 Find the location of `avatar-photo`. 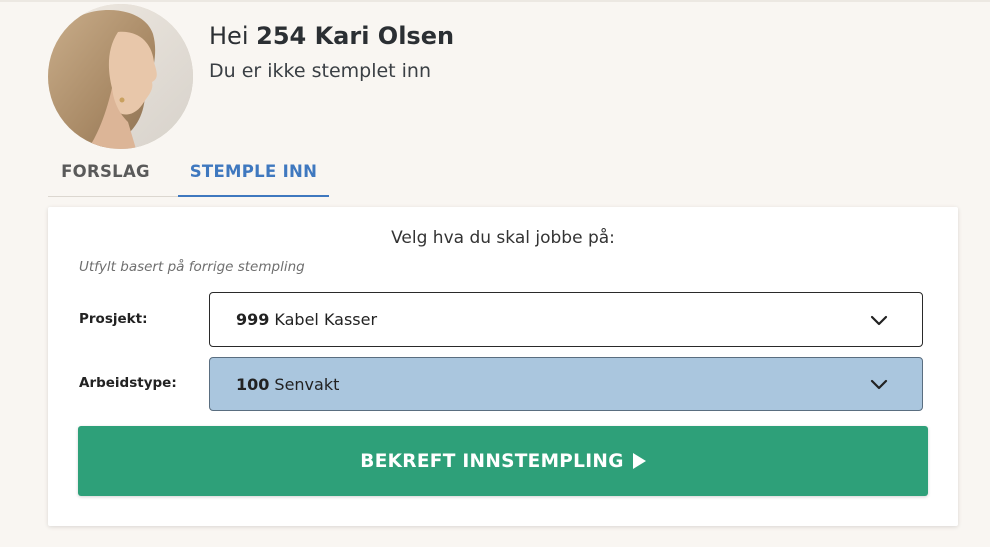

avatar-photo is located at coordinates (120, 76).